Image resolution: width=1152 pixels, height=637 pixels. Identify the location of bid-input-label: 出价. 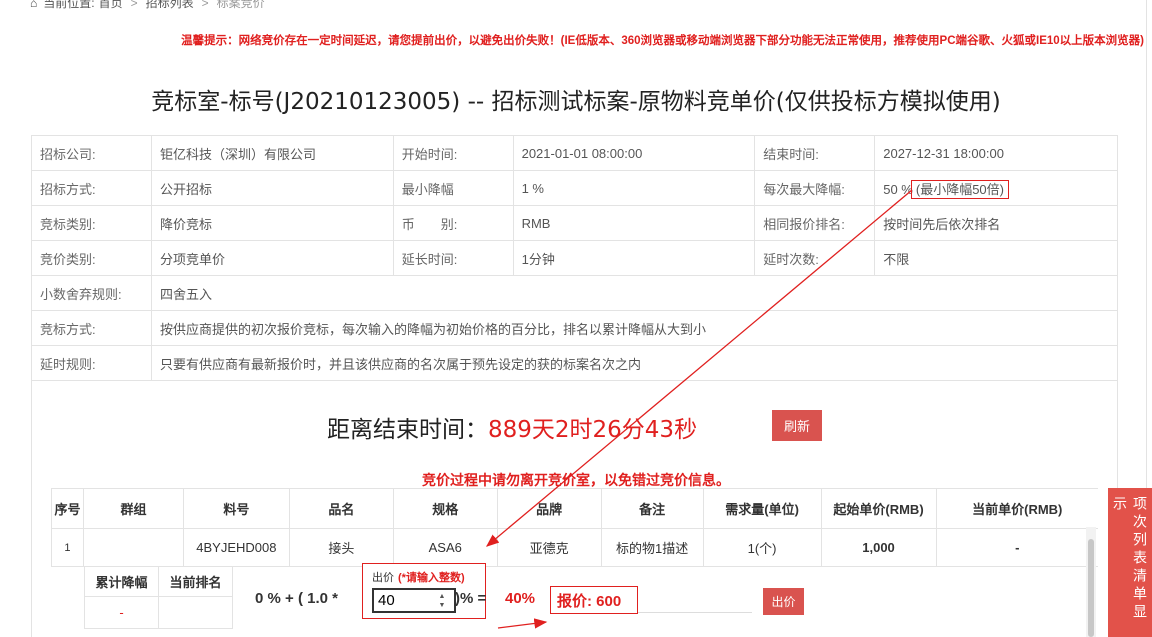
(383, 578).